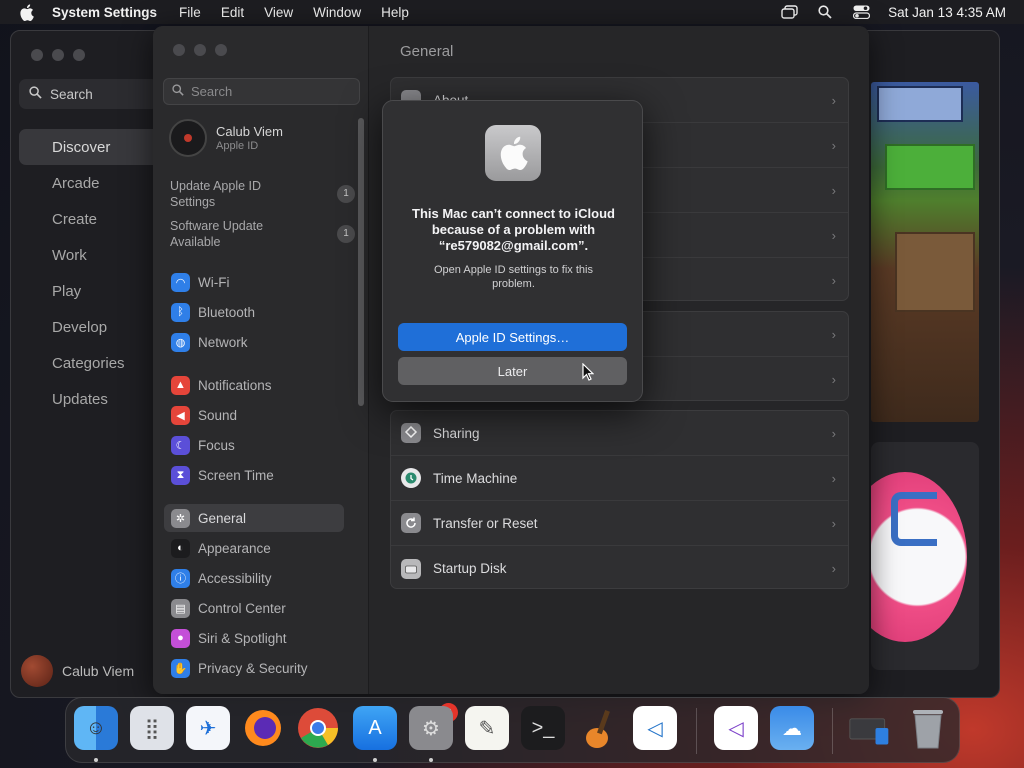  What do you see at coordinates (91, 327) in the screenshot?
I see `nav-develop: Develop` at bounding box center [91, 327].